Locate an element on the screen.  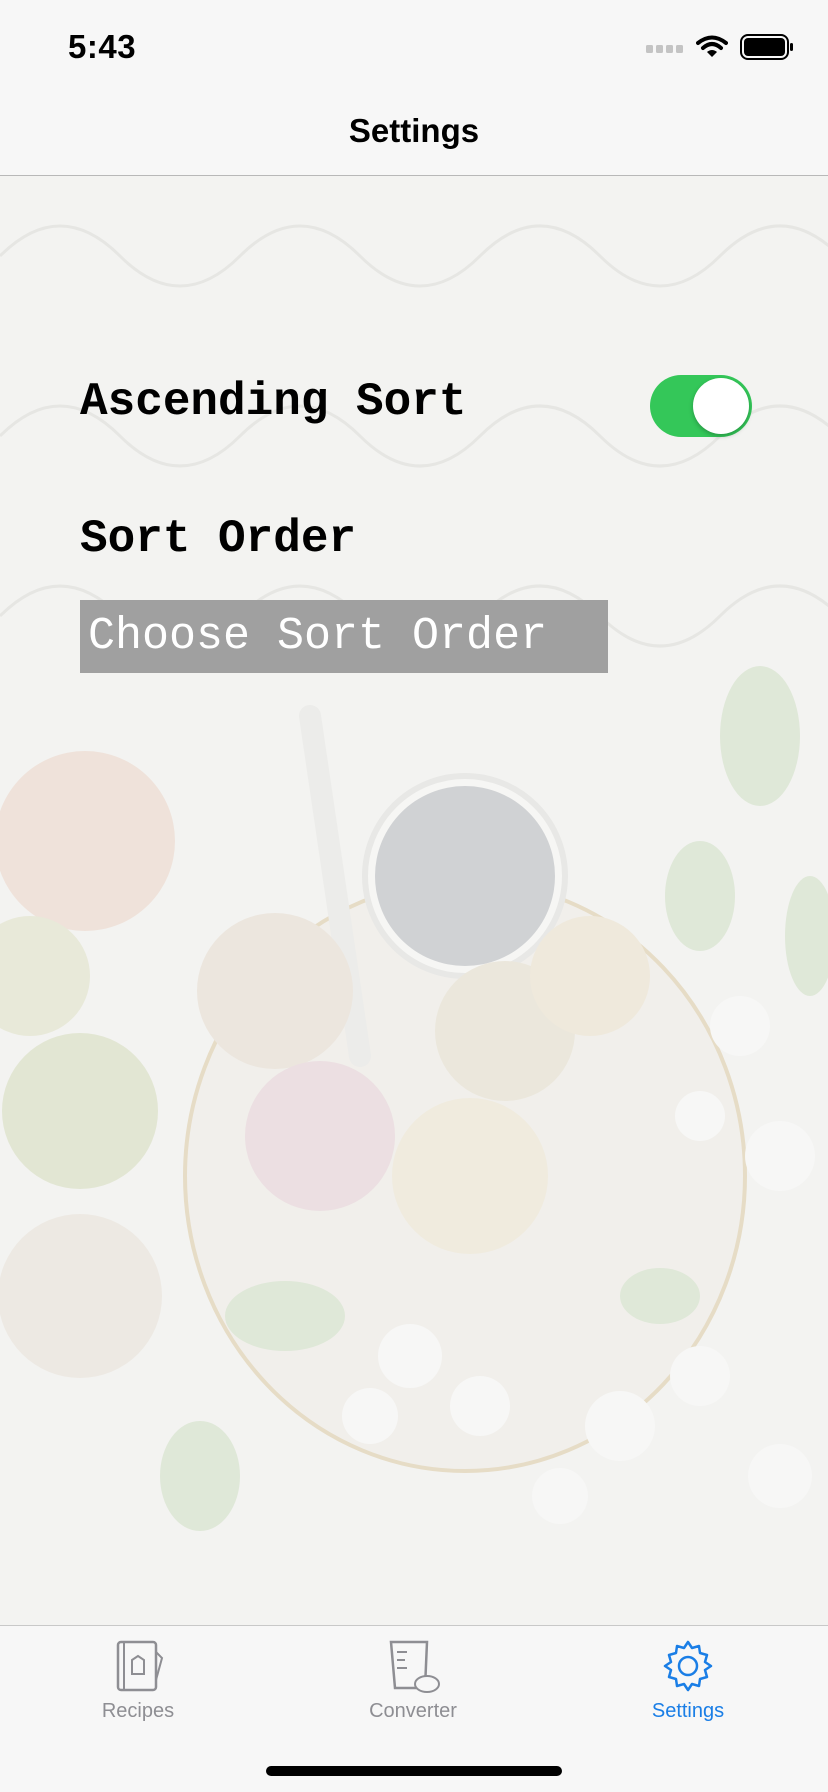
navigation-bar: Settings is located at coordinates (414, 137).